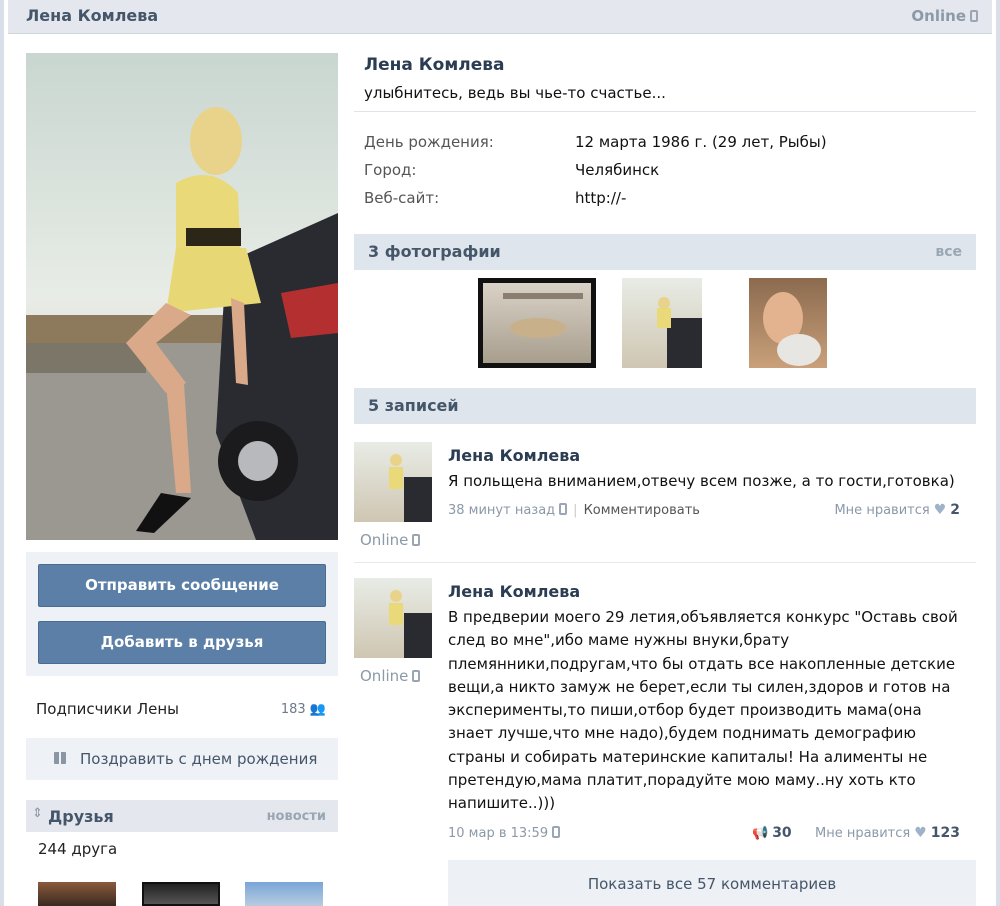 This screenshot has width=1000, height=906. What do you see at coordinates (199, 759) in the screenshot?
I see `birthday-label: Поздравить с днем рождения` at bounding box center [199, 759].